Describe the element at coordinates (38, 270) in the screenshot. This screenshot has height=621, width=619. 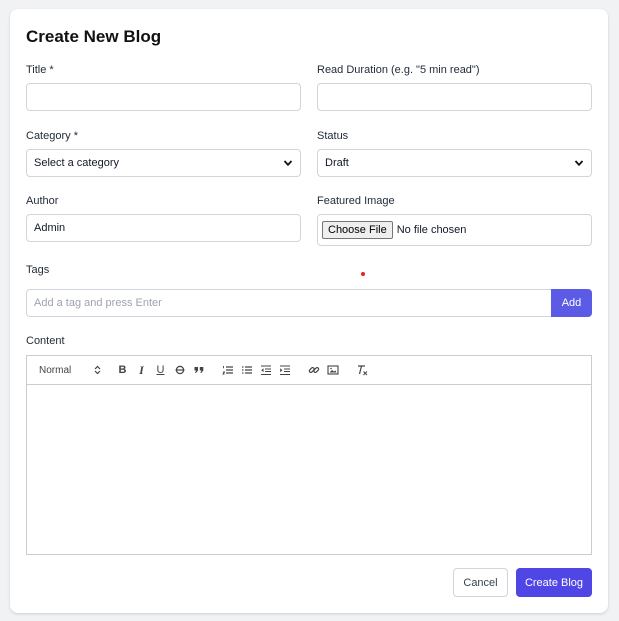
I see `tags-label: Tags` at that location.